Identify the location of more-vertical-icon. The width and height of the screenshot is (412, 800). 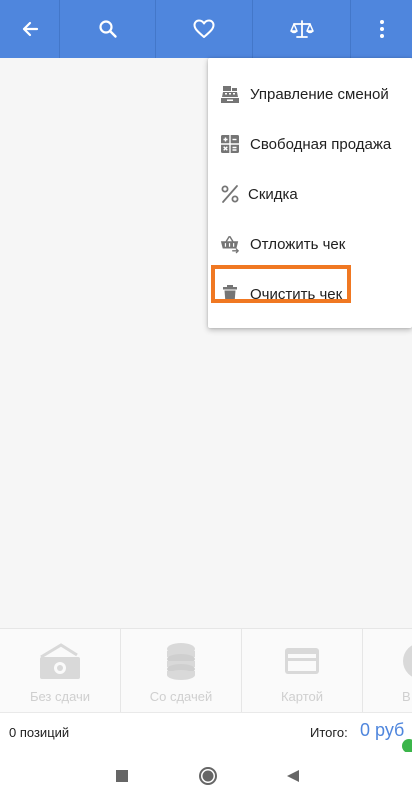
(381, 29).